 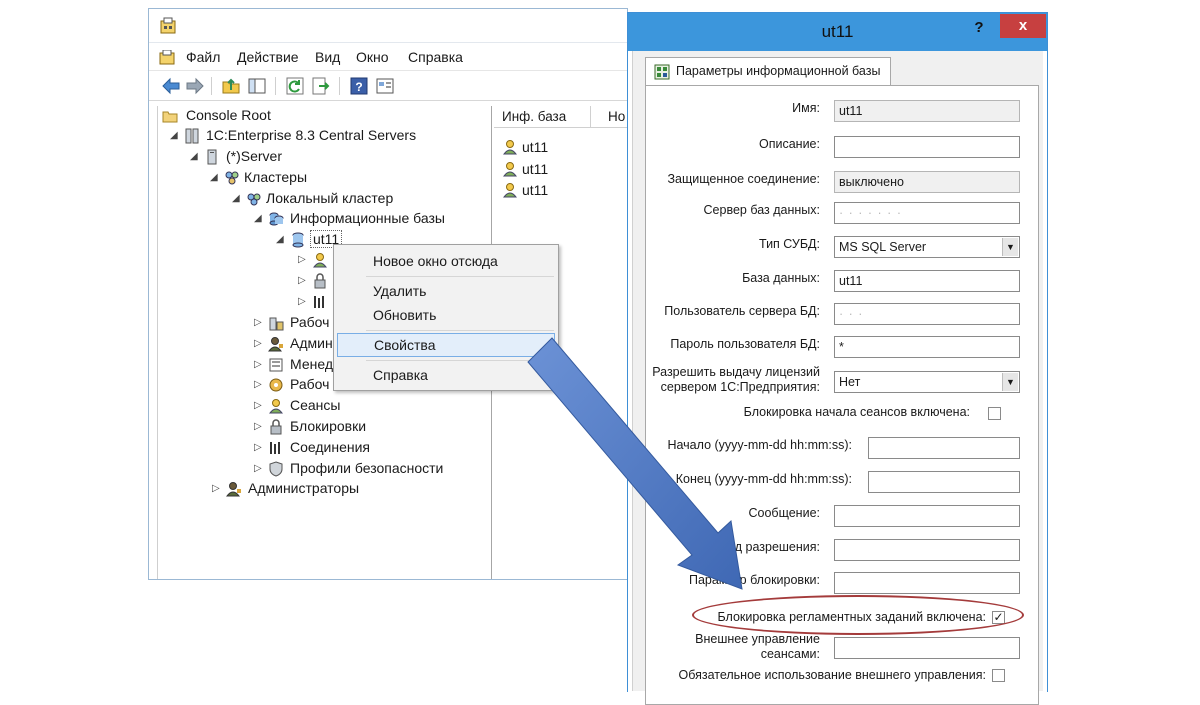 What do you see at coordinates (994, 413) in the screenshot?
I see `session-lock-checkbox` at bounding box center [994, 413].